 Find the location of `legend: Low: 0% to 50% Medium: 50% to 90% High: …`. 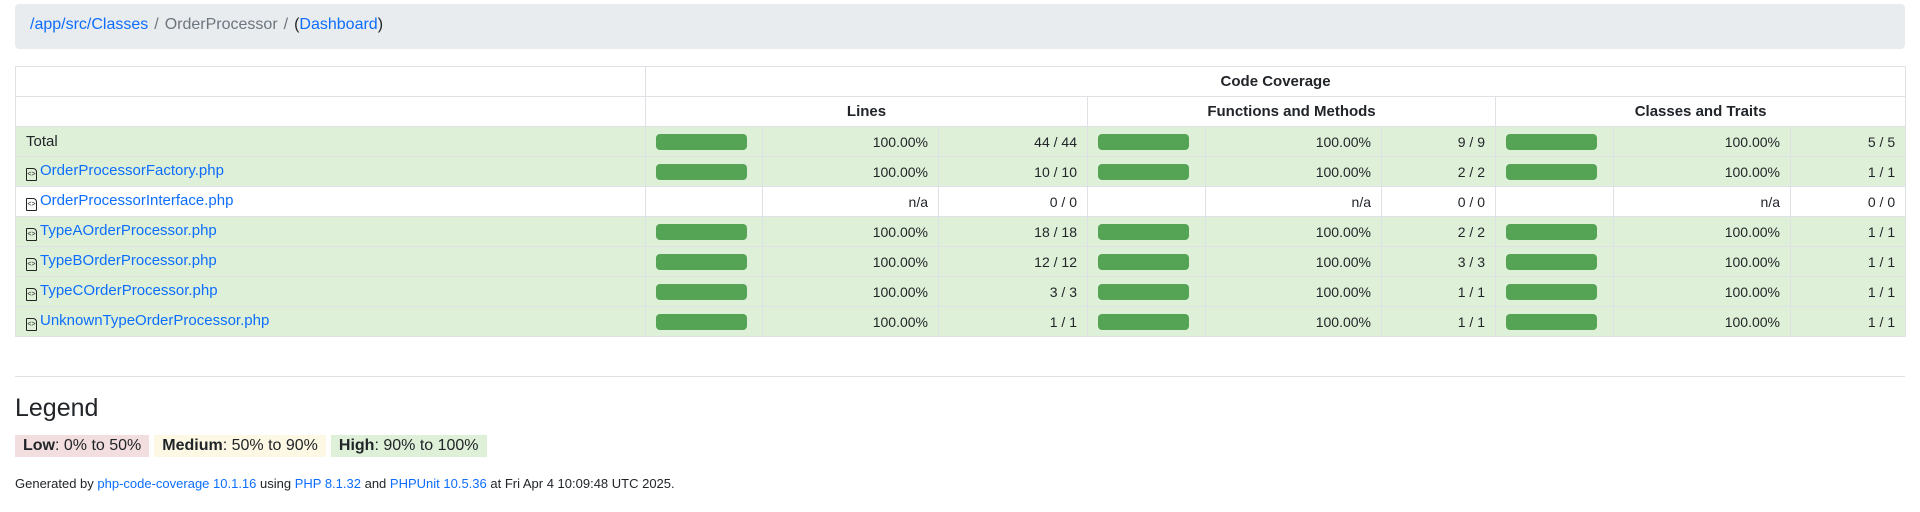

legend: Low: 0% to 50% Medium: 50% to 90% High: … is located at coordinates (251, 446).